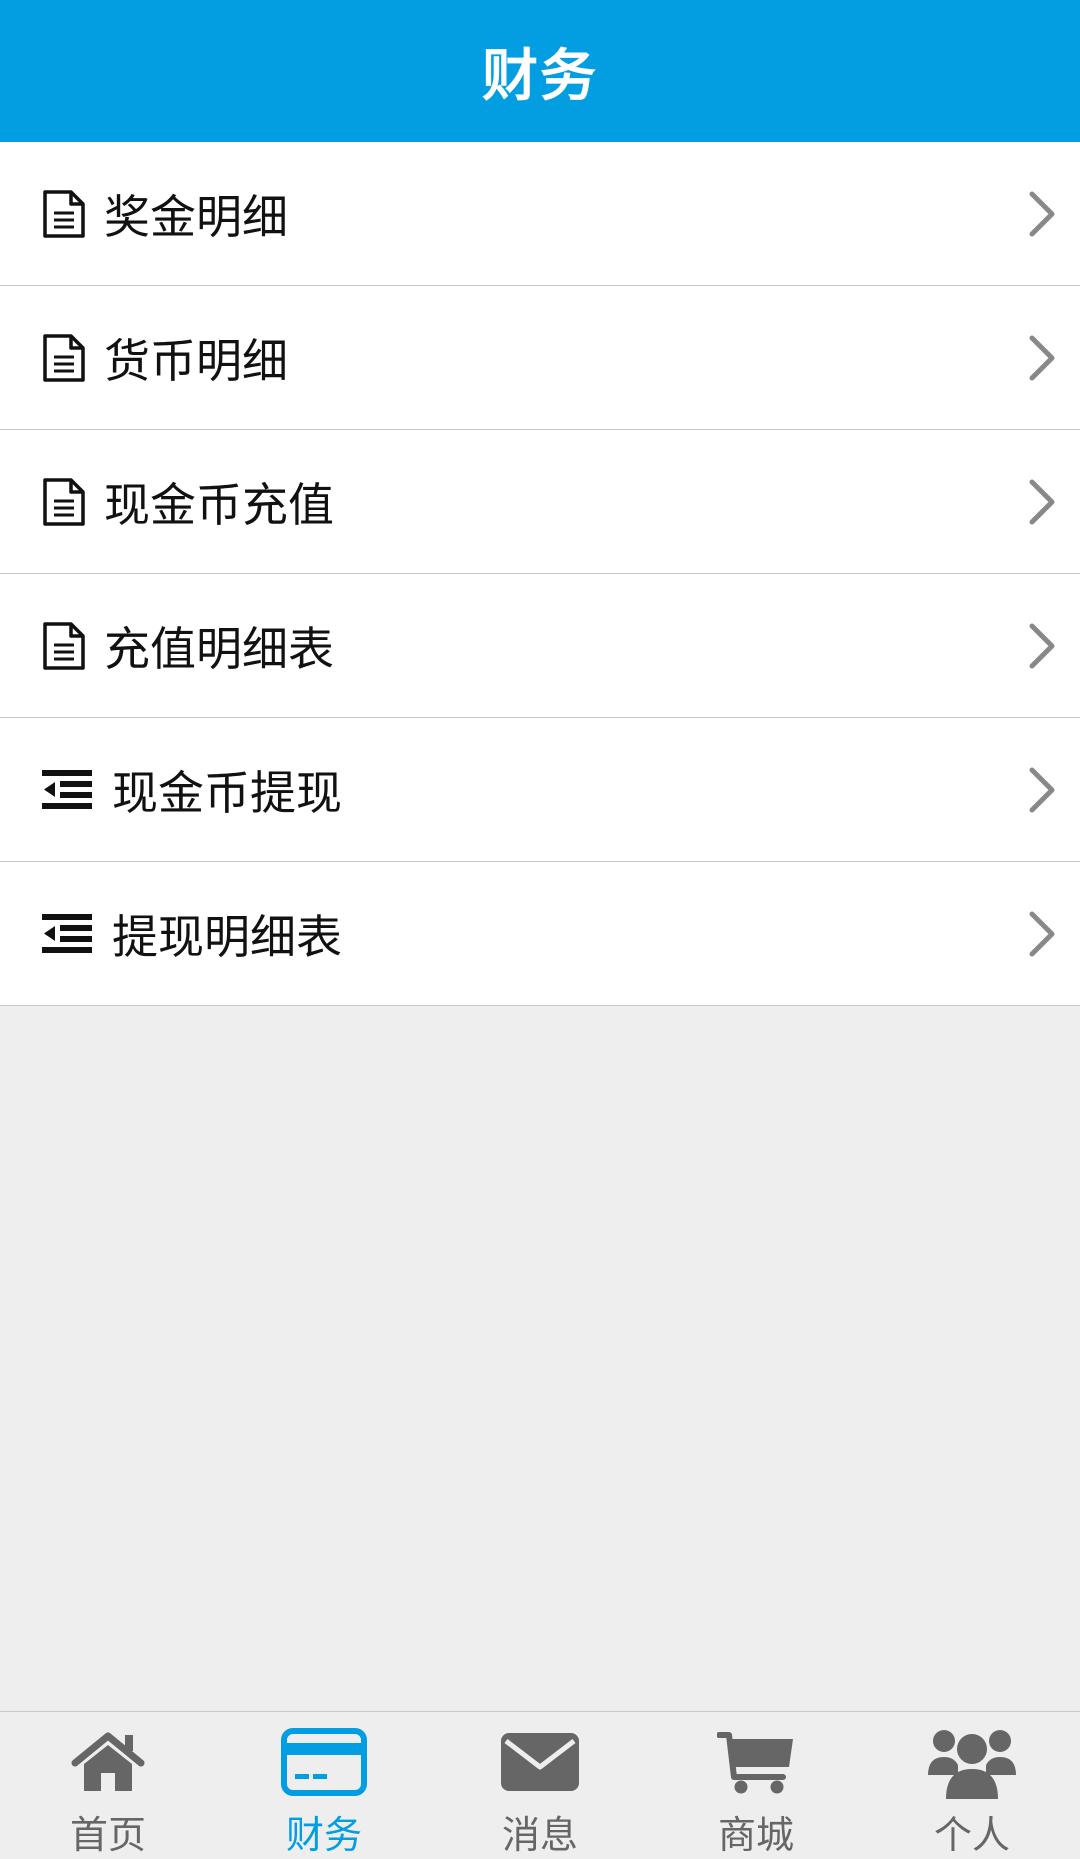 This screenshot has width=1080, height=1859. What do you see at coordinates (219, 504) in the screenshot?
I see `menu-item-label: 现金币充值` at bounding box center [219, 504].